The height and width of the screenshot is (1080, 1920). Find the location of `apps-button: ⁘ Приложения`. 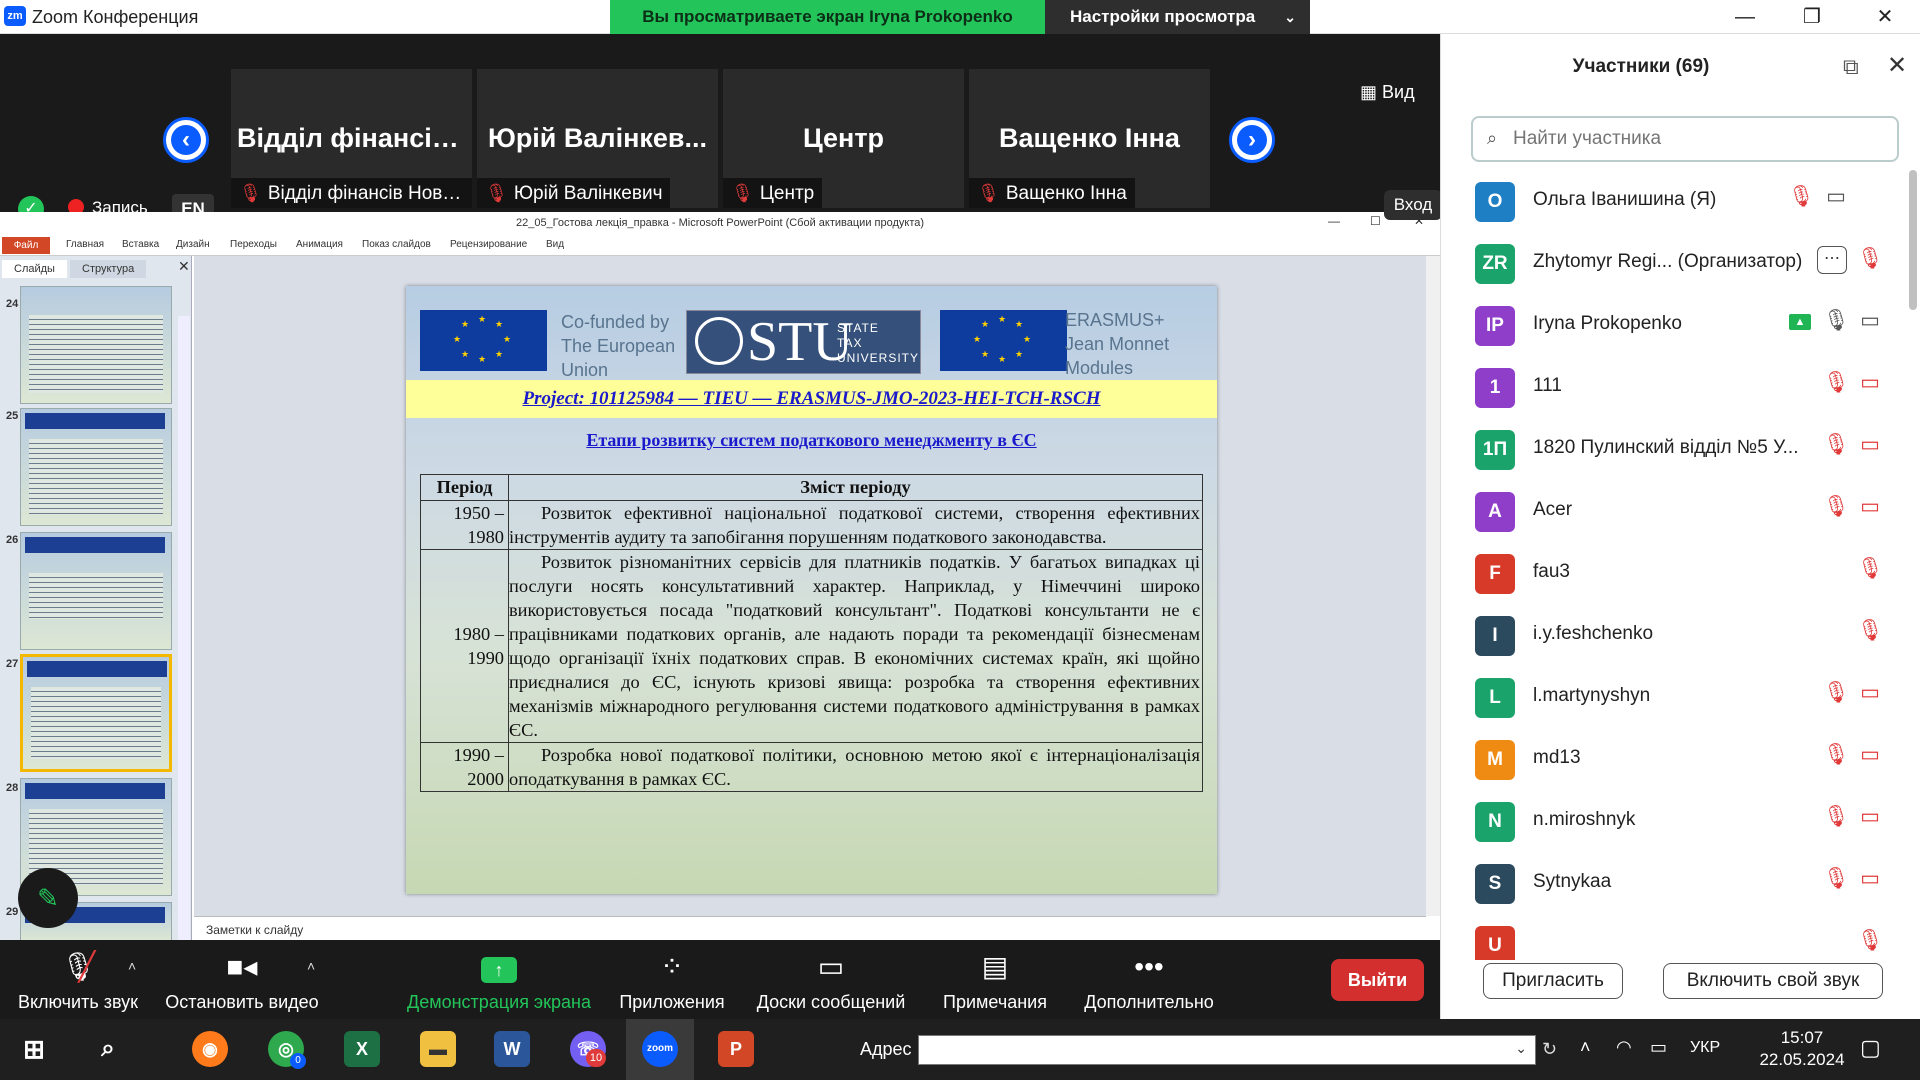

apps-button: ⁘ Приложения is located at coordinates (672, 979).